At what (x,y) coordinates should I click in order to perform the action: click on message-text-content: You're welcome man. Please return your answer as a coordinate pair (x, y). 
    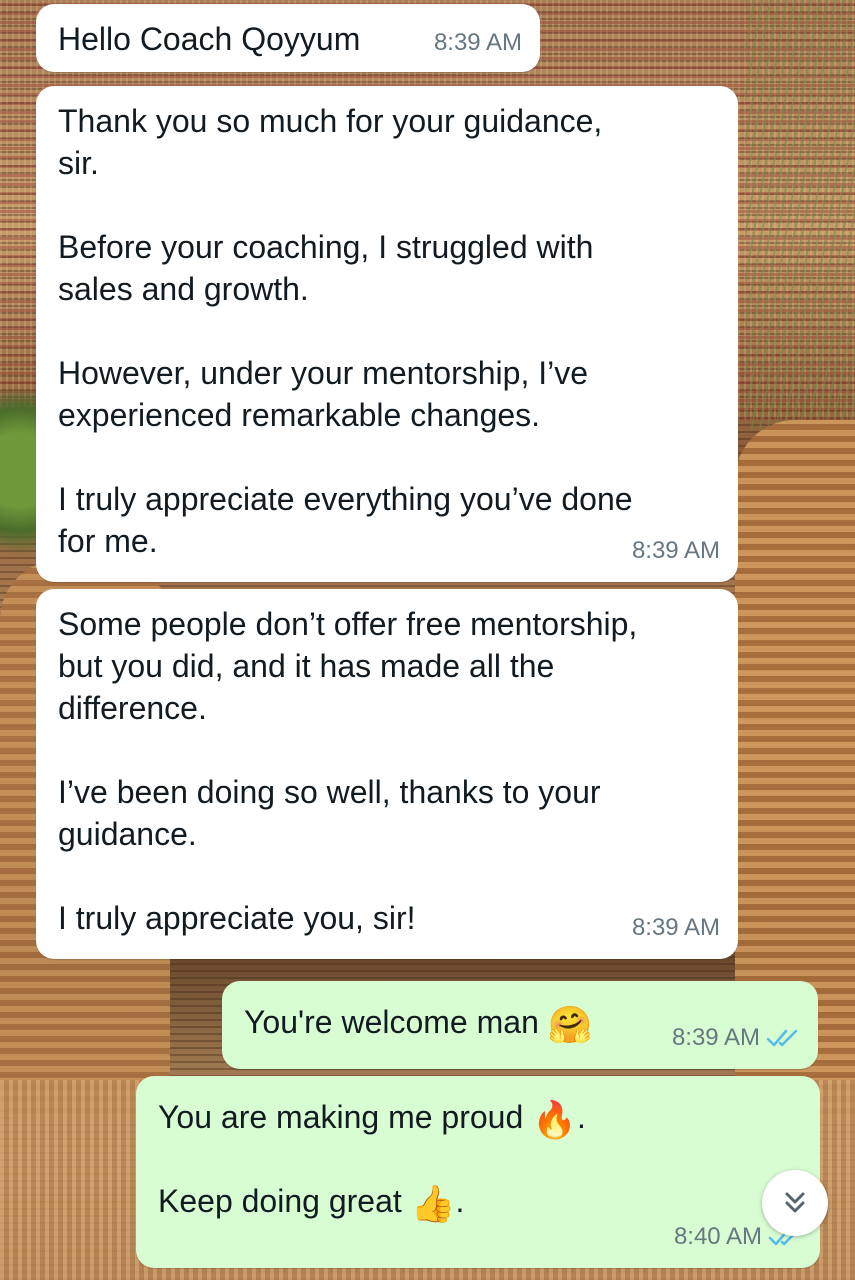
    Looking at the image, I should click on (391, 1022).